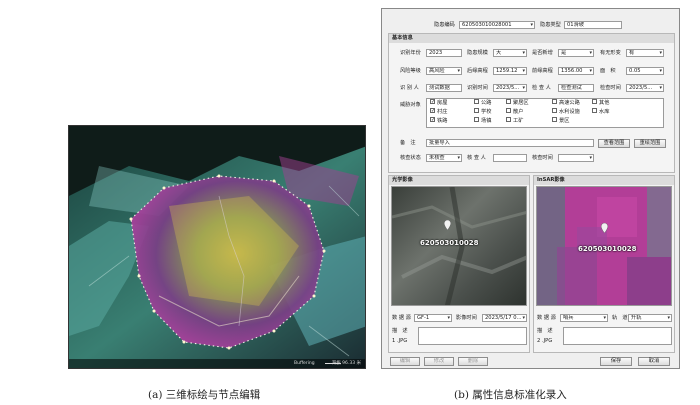 This screenshot has height=405, width=700. I want to click on threat-checkbox-label: 散户, so click(518, 112).